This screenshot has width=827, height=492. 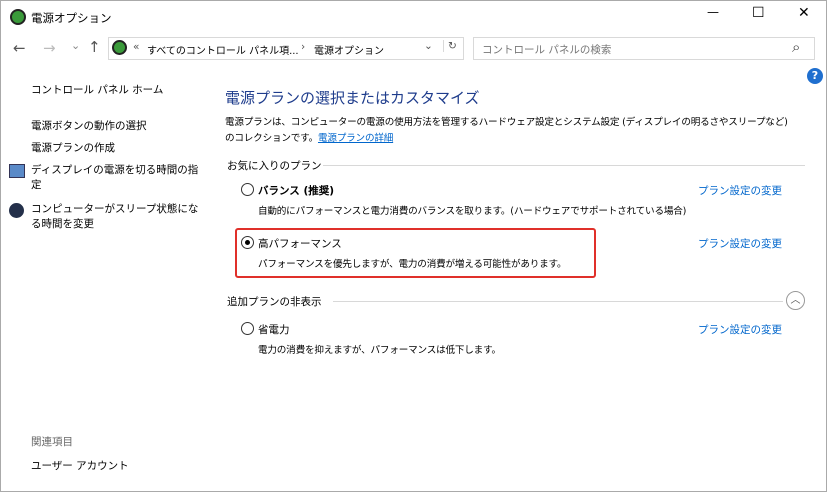 What do you see at coordinates (815, 76) in the screenshot?
I see `help-button: ?` at bounding box center [815, 76].